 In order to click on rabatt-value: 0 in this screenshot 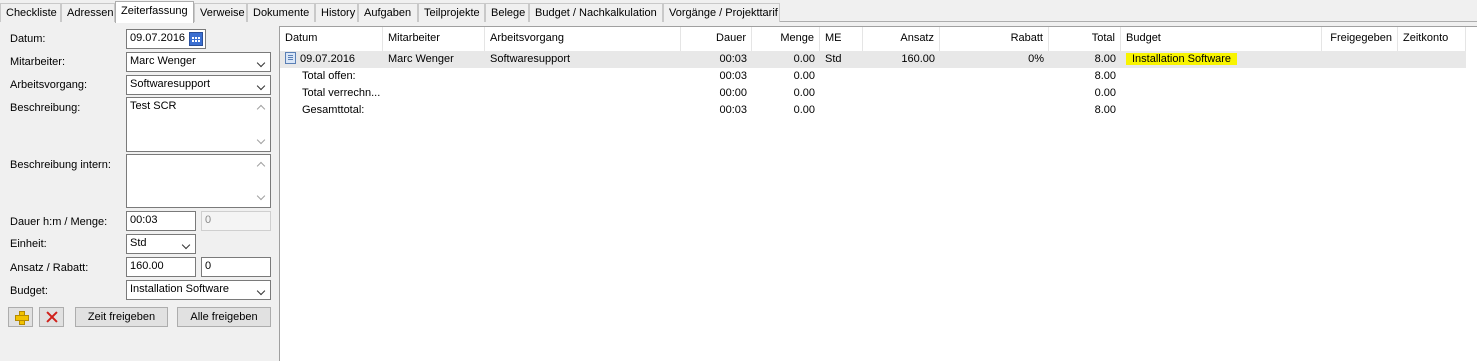, I will do `click(208, 266)`.